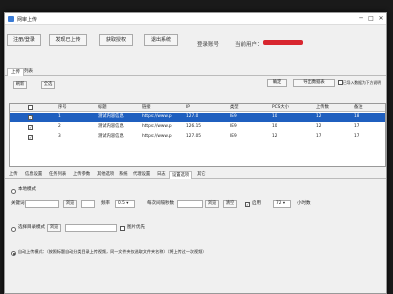 The height and width of the screenshot is (294, 393). What do you see at coordinates (160, 203) in the screenshot?
I see `interval-label: 每次间隔秒数` at bounding box center [160, 203].